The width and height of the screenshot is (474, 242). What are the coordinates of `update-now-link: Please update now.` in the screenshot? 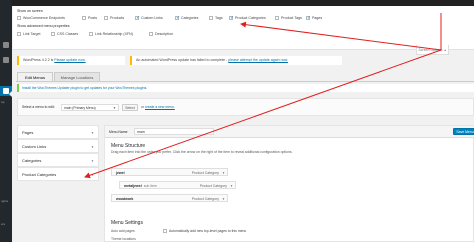 It's located at (69, 60).